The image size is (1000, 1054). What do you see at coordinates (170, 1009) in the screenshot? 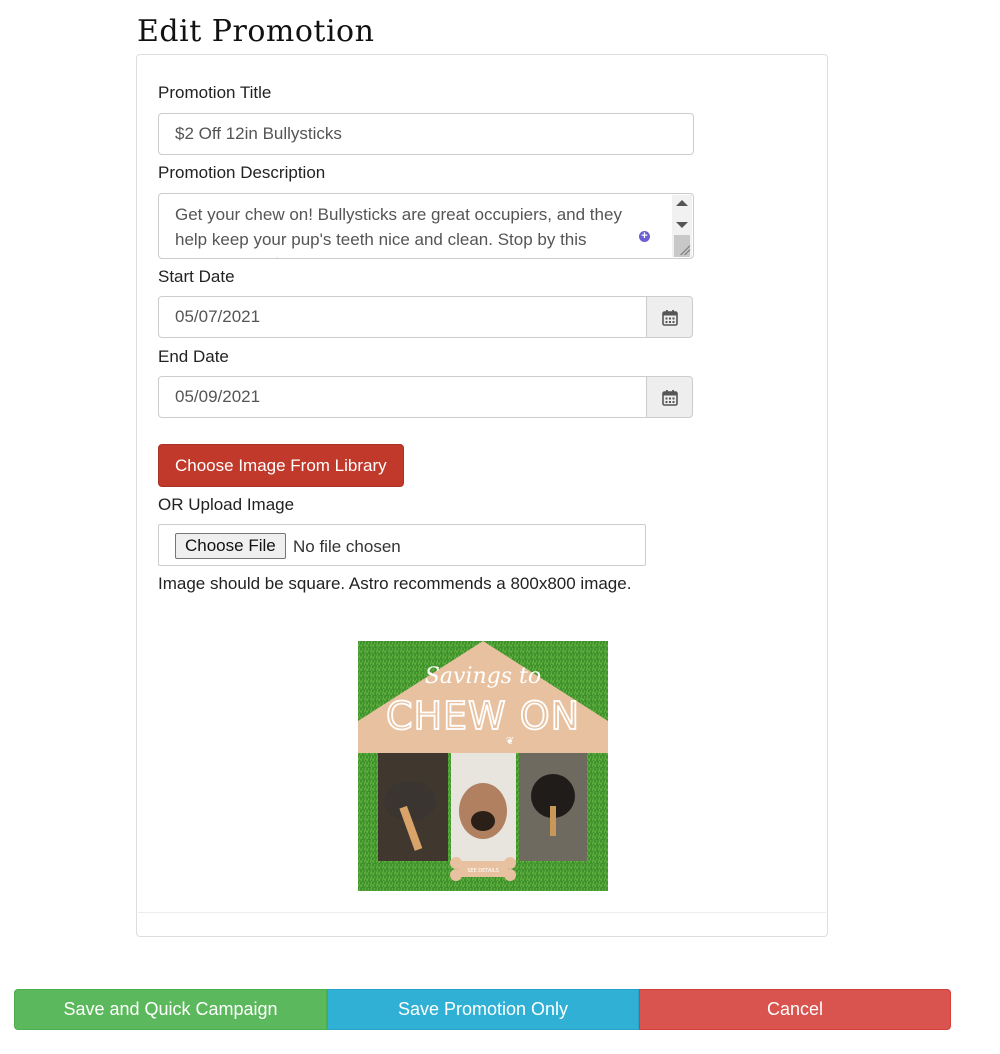
I see `save-and-quick-campaign-button: Save and Quick Campaign` at bounding box center [170, 1009].